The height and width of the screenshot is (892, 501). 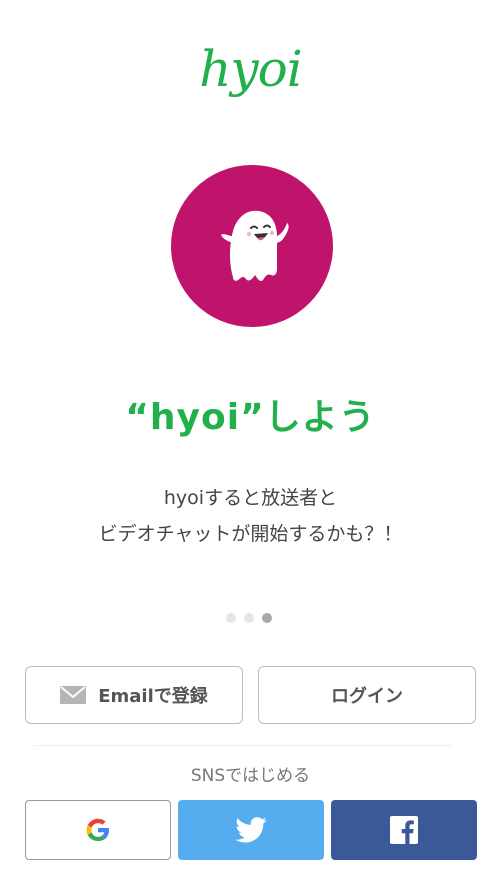 I want to click on facebook-login-button, so click(x=404, y=830).